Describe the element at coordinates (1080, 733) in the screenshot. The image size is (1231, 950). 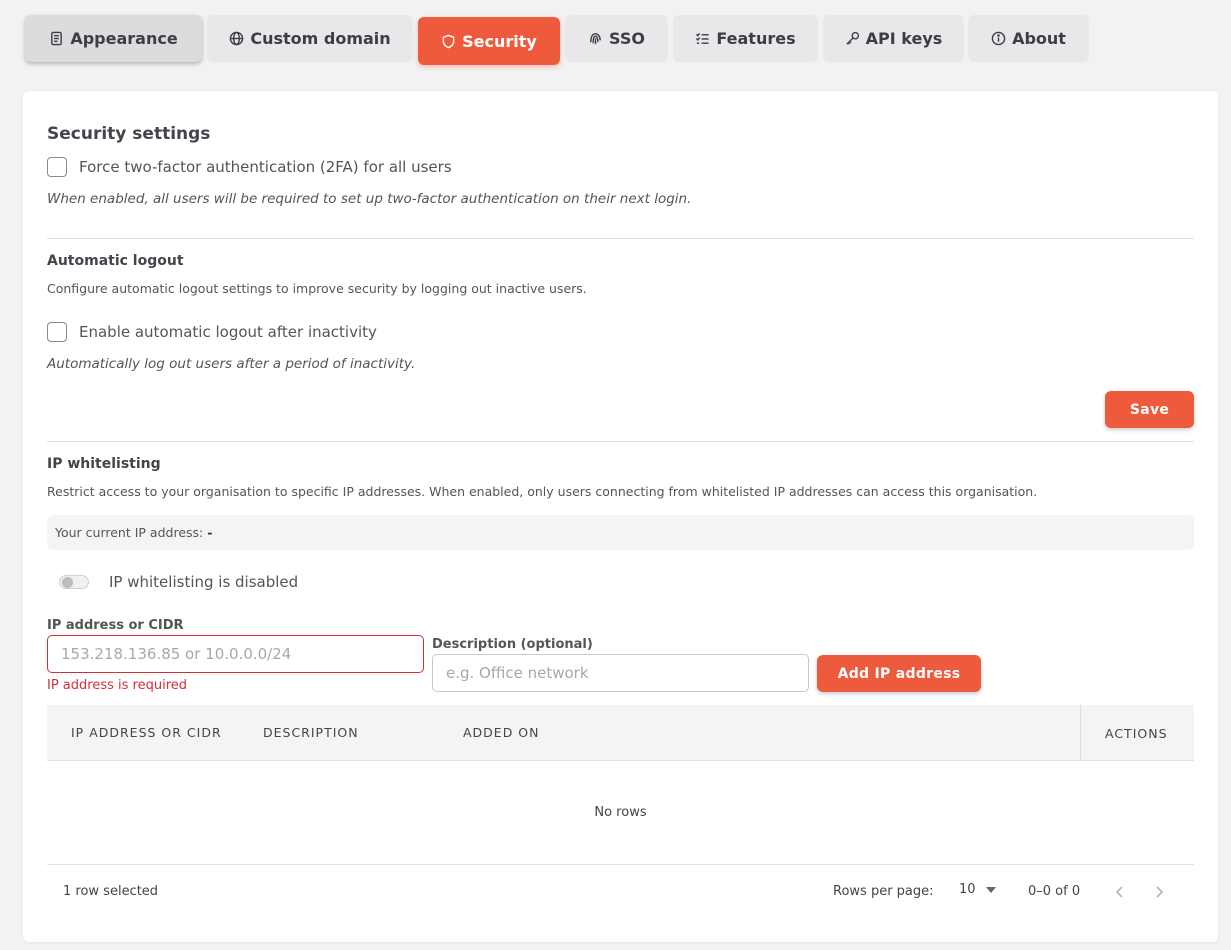
I see `column-separator` at that location.